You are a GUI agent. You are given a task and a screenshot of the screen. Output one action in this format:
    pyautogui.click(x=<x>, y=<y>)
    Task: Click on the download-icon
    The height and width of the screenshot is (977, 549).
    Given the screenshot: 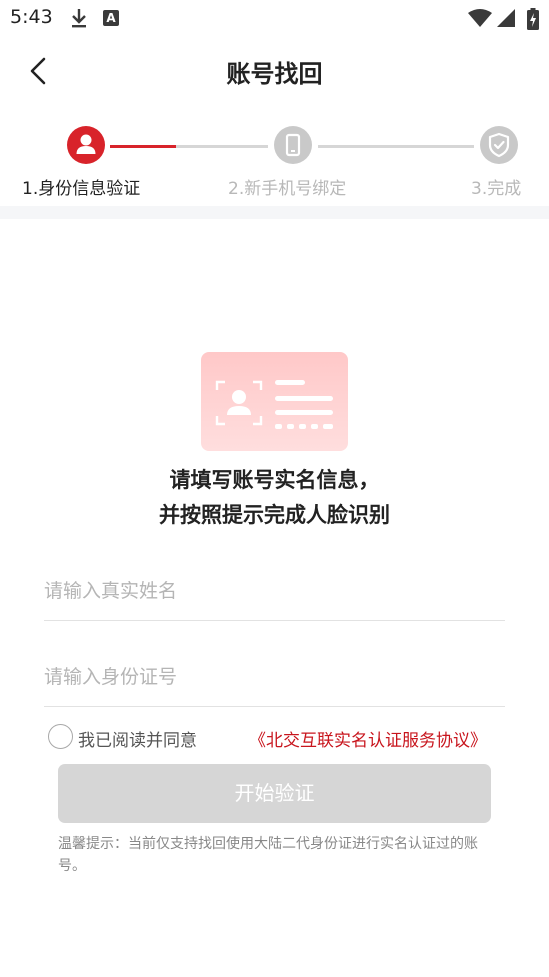 What is the action you would take?
    pyautogui.click(x=79, y=18)
    